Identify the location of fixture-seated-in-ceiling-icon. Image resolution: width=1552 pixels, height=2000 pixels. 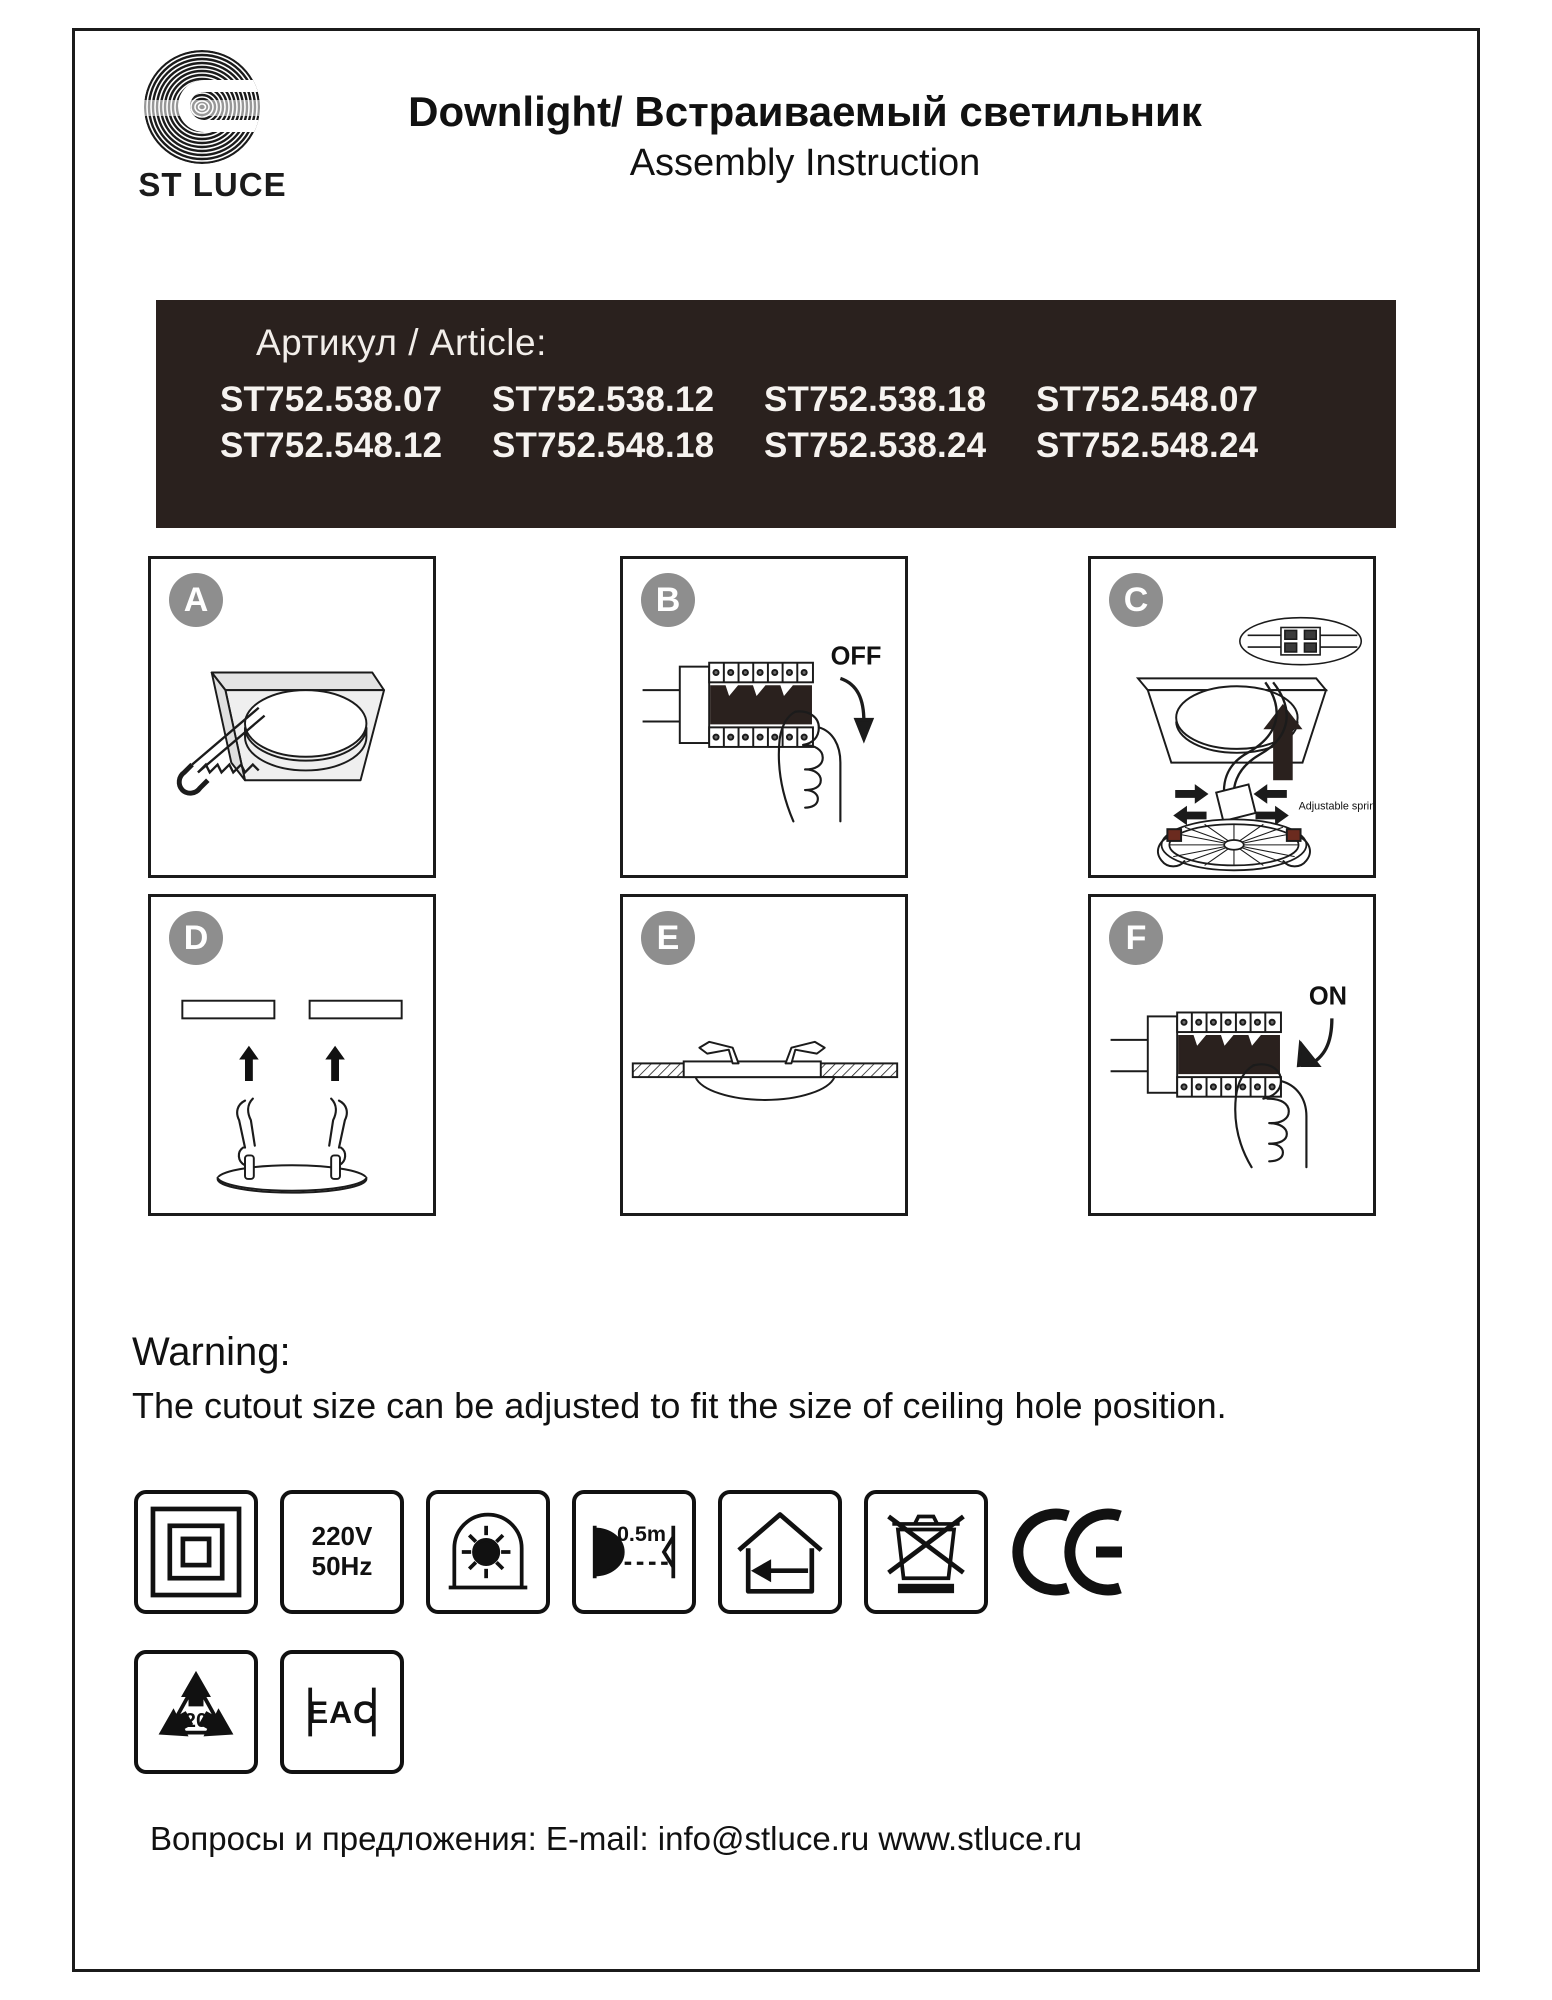
(764, 1082).